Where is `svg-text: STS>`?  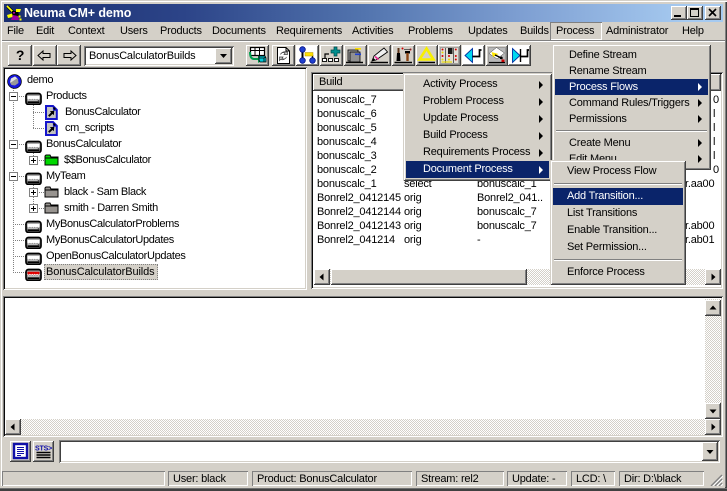 svg-text: STS> is located at coordinates (44, 448).